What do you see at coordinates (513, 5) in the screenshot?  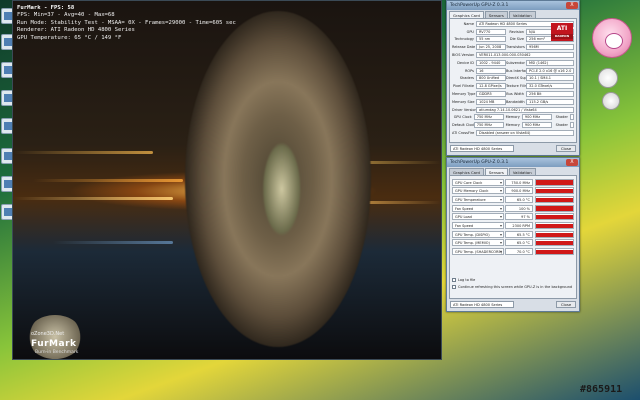 I see `gpuz-card-titlebar: TechPowerUp GPU-Z 0.3.1 X` at bounding box center [513, 5].